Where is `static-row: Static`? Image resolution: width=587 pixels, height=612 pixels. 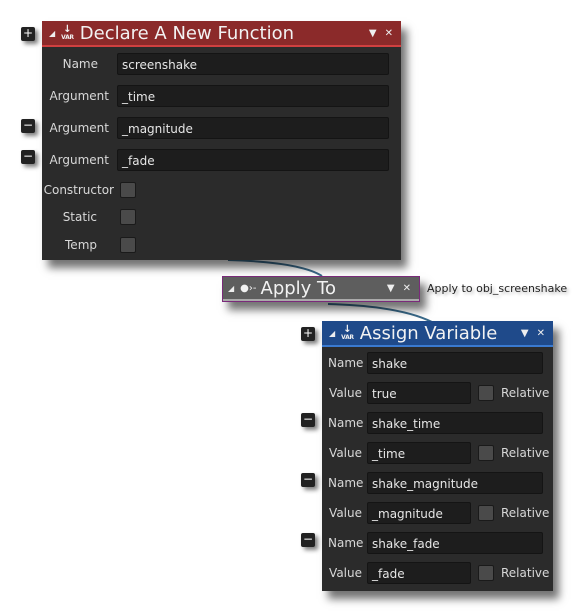
static-row: Static is located at coordinates (89, 217).